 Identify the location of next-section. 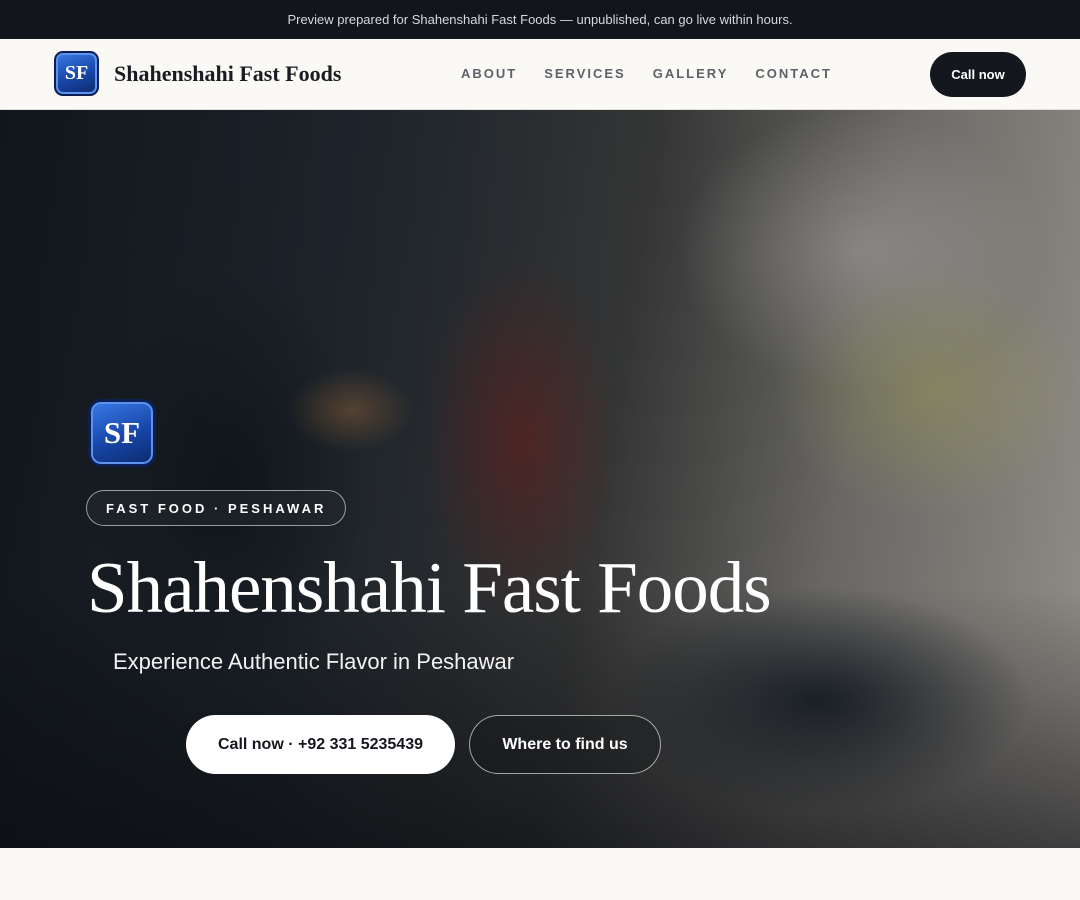
(540, 874).